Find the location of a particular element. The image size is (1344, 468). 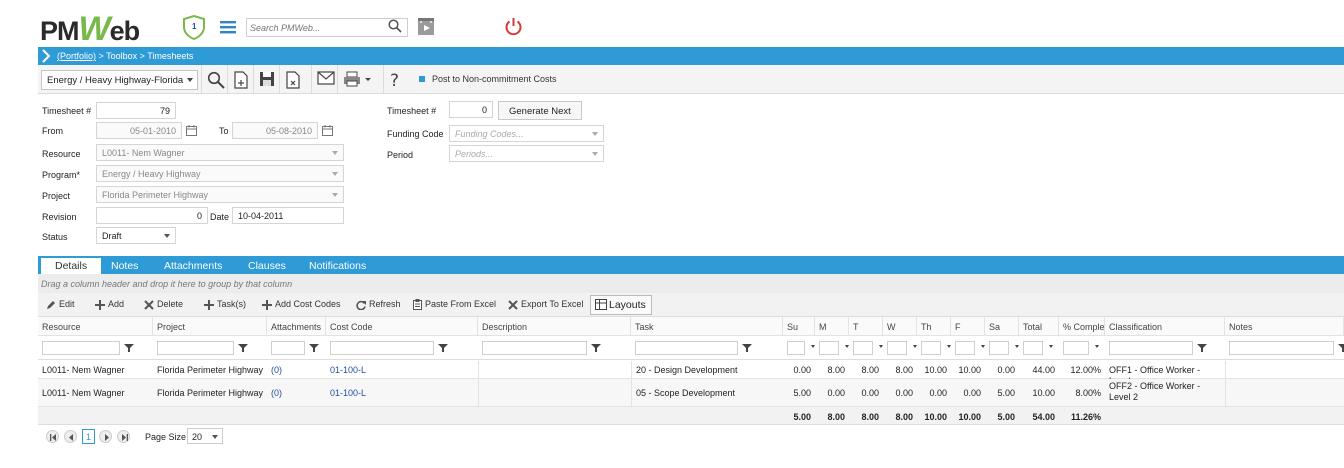

export-to-excel-button: Export To Excel is located at coordinates (545, 304).